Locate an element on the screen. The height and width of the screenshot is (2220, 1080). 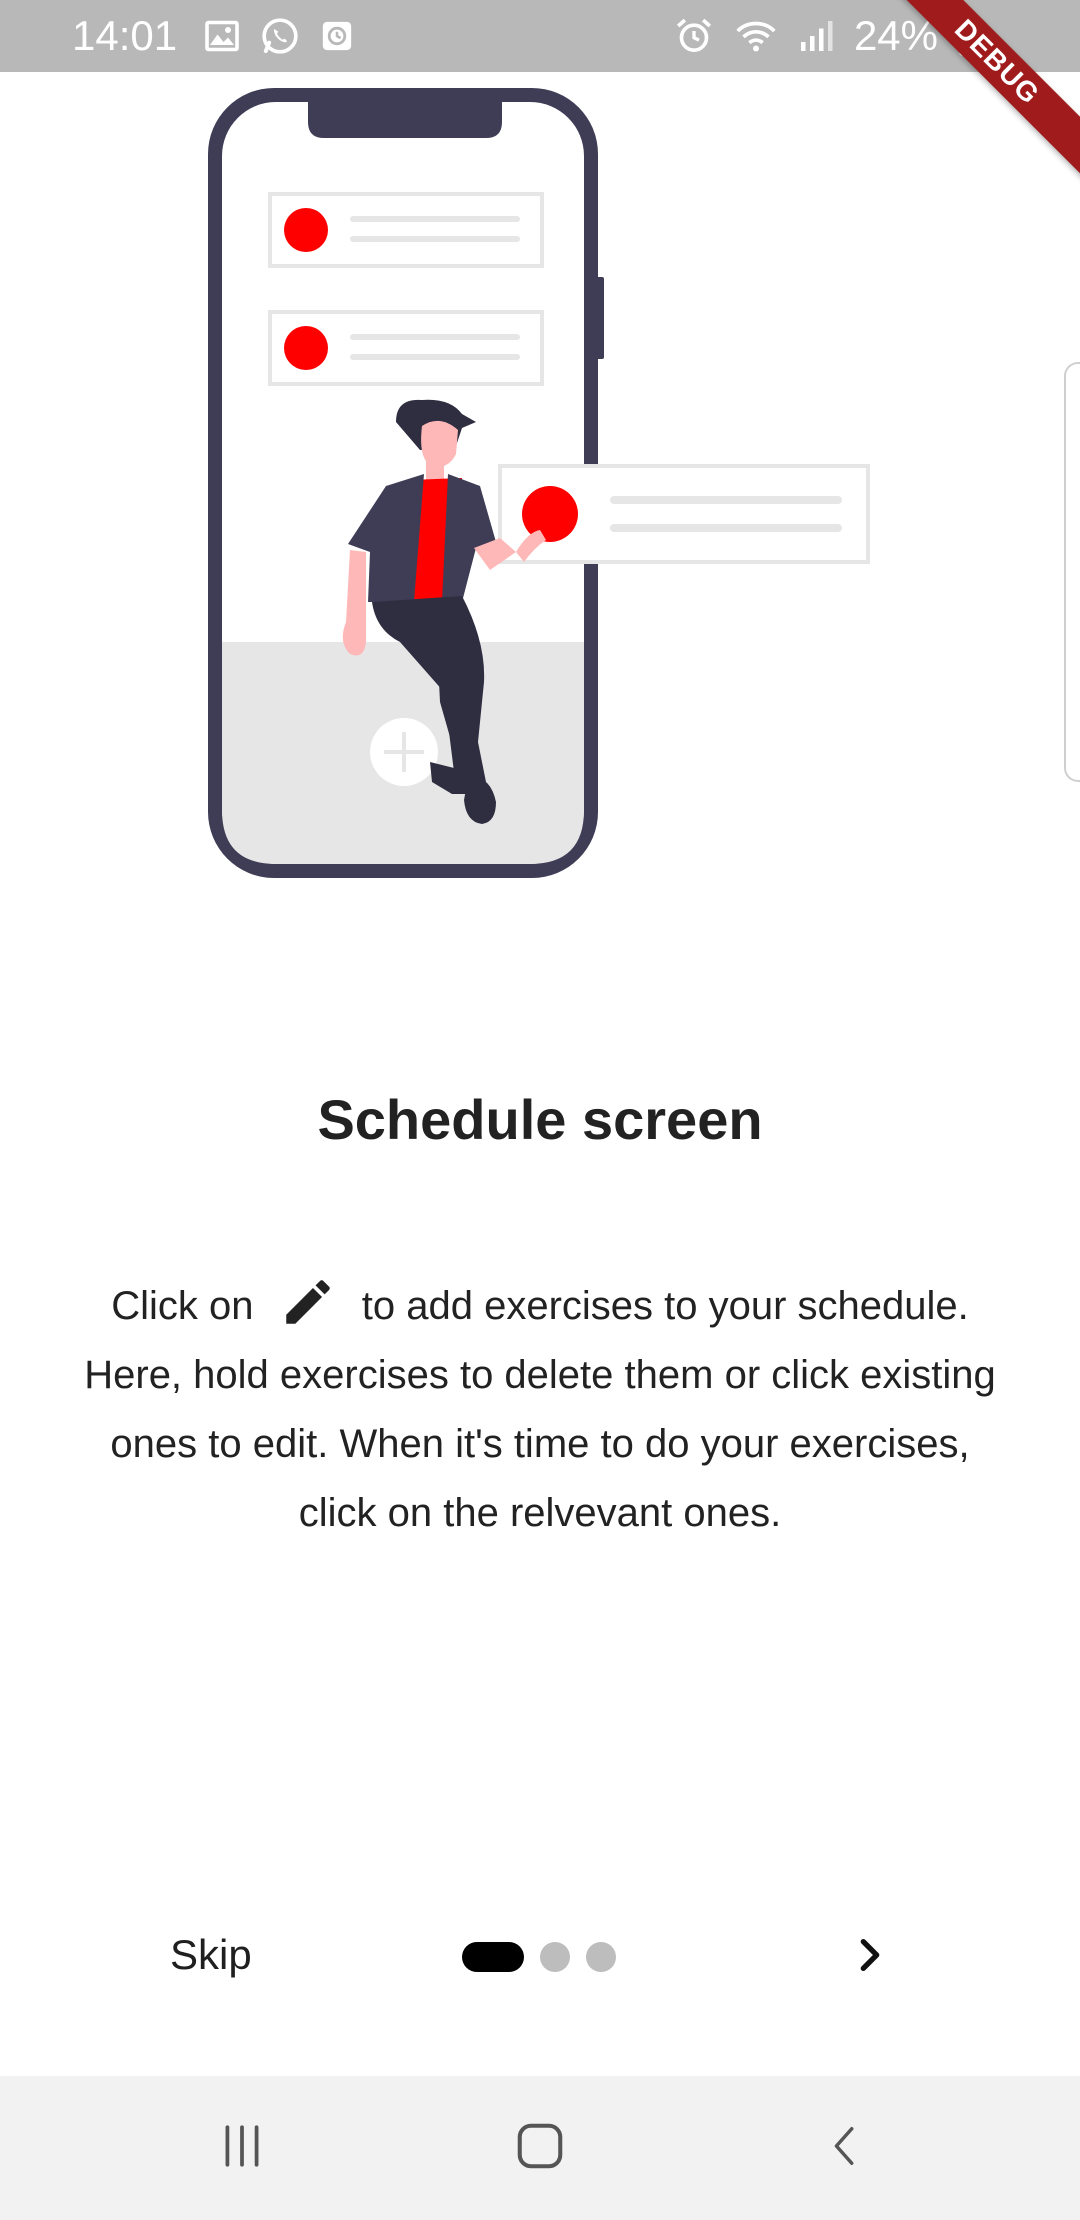
next-button is located at coordinates (870, 1955).